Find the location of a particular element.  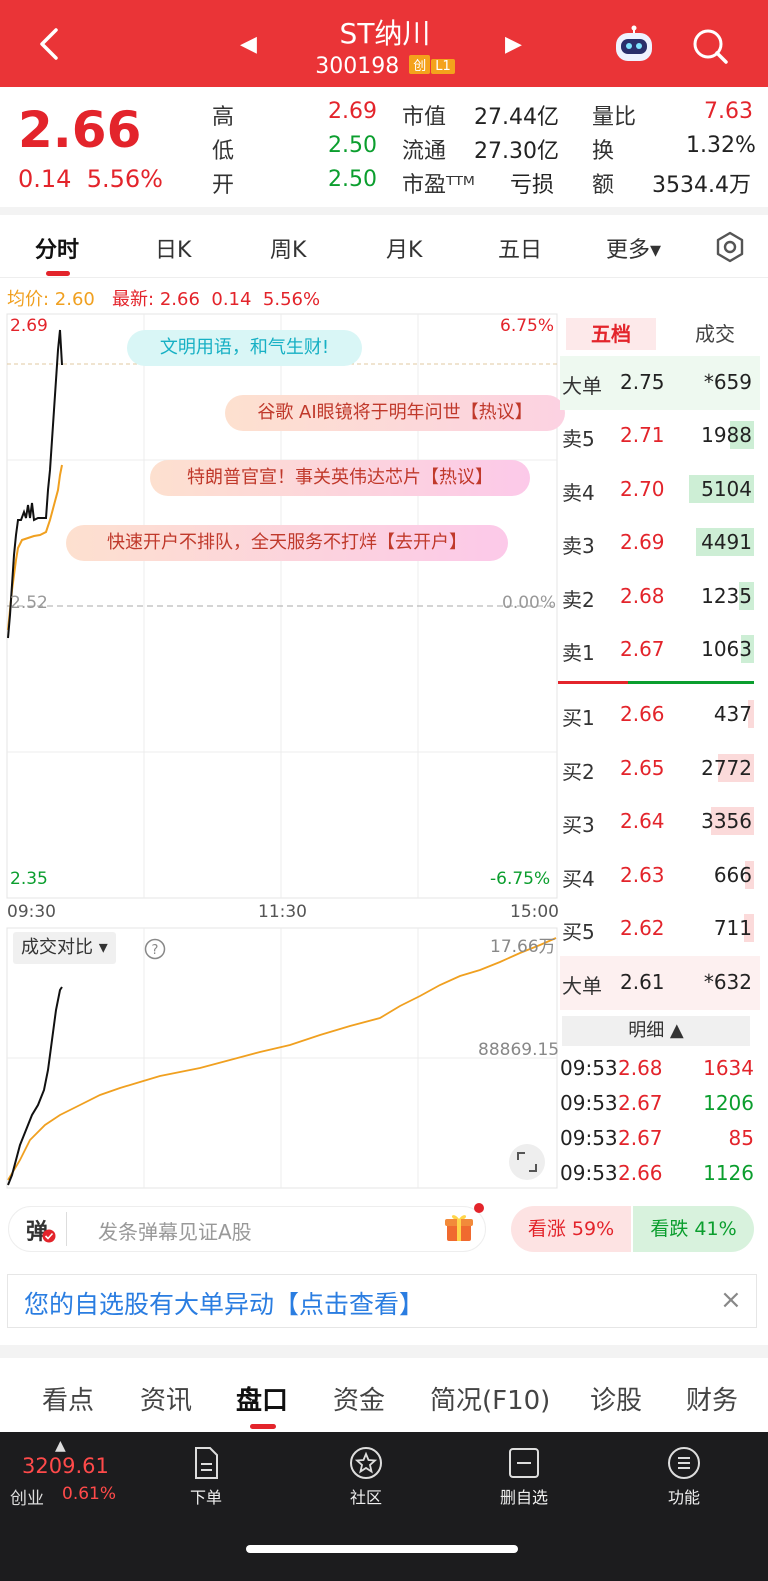

high-label: 高 is located at coordinates (223, 117).